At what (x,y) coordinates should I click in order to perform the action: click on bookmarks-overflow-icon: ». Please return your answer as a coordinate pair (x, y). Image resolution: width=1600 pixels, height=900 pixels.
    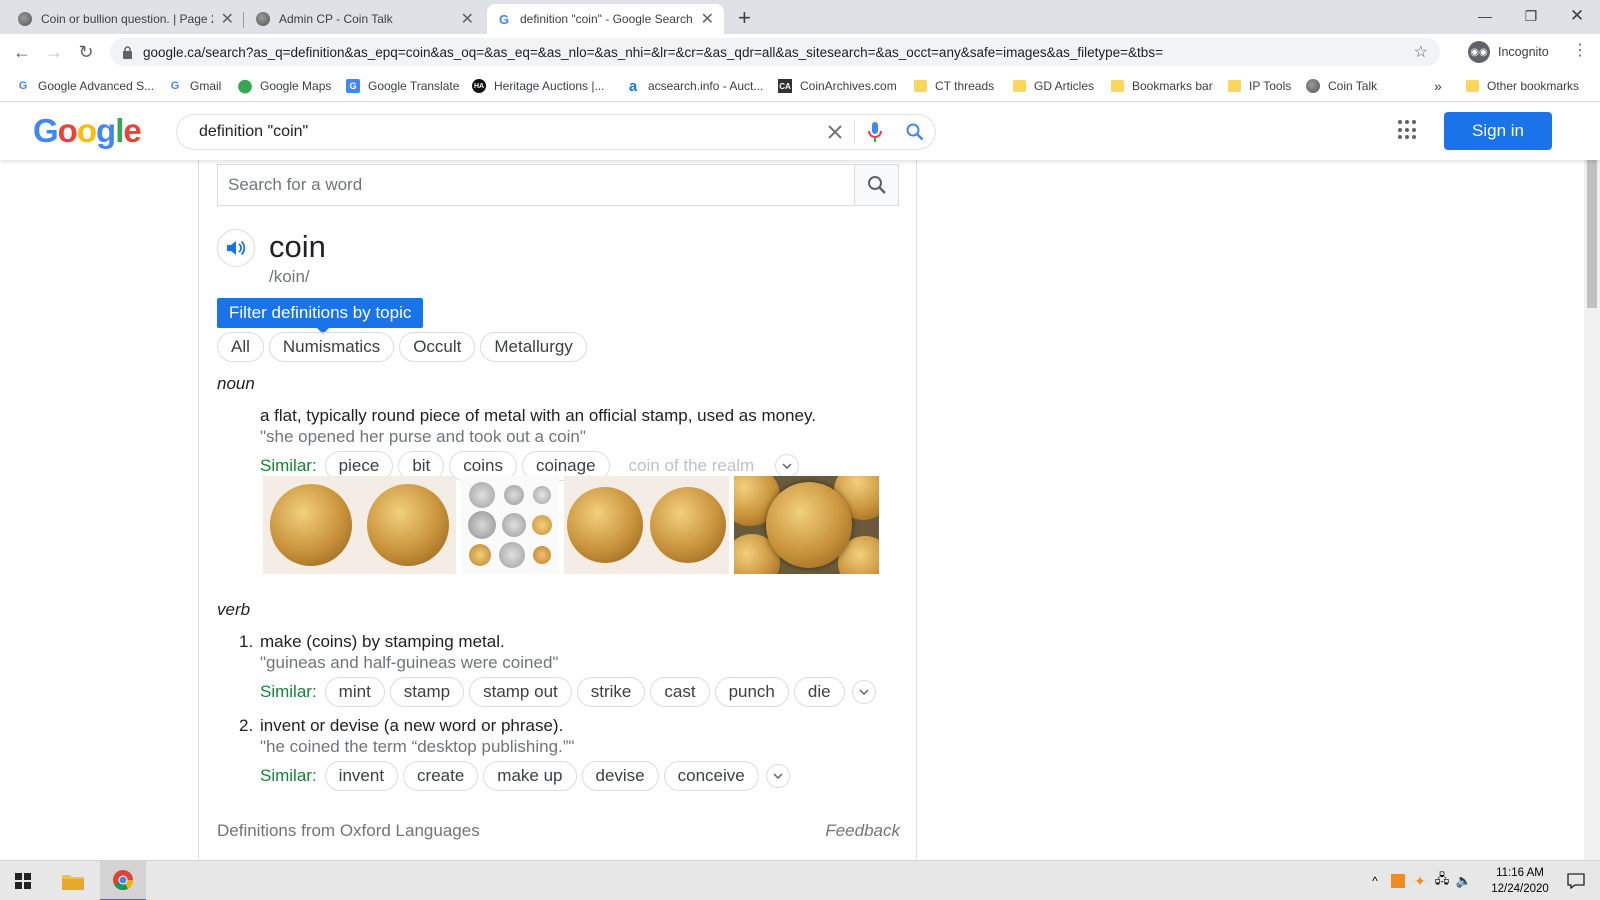
    Looking at the image, I should click on (1438, 86).